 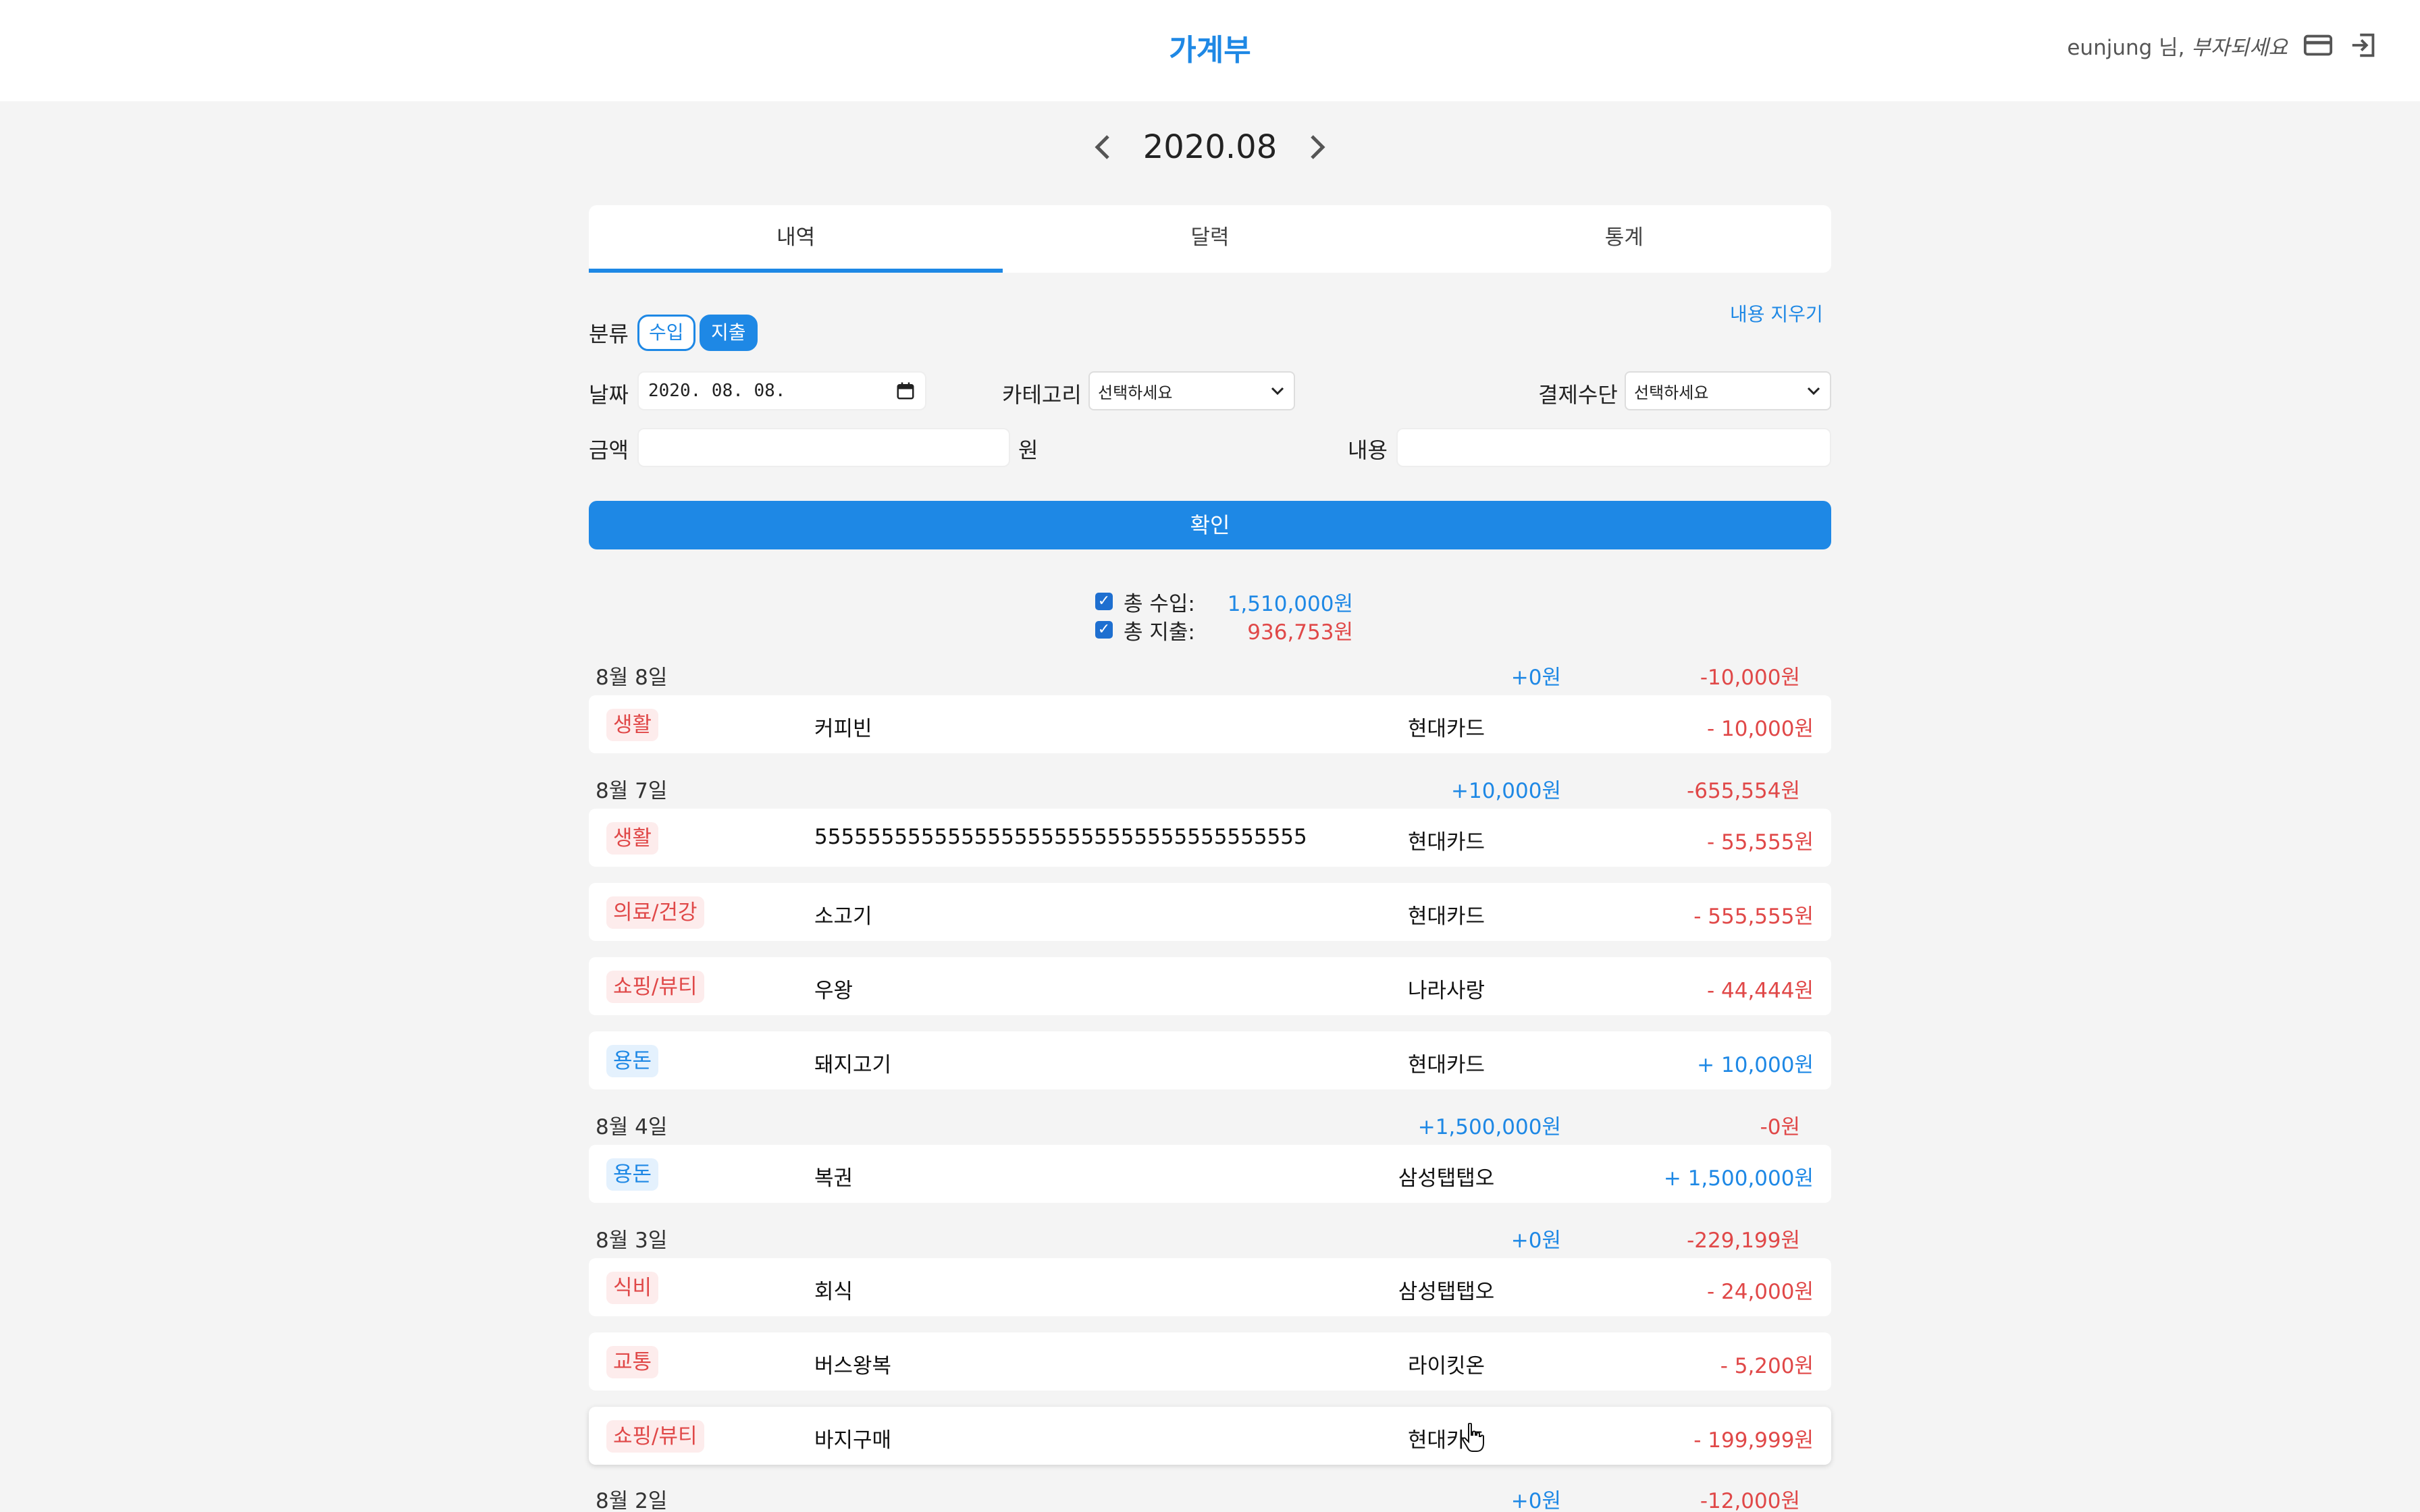 I want to click on tab-statistics: 통계, so click(x=1624, y=239).